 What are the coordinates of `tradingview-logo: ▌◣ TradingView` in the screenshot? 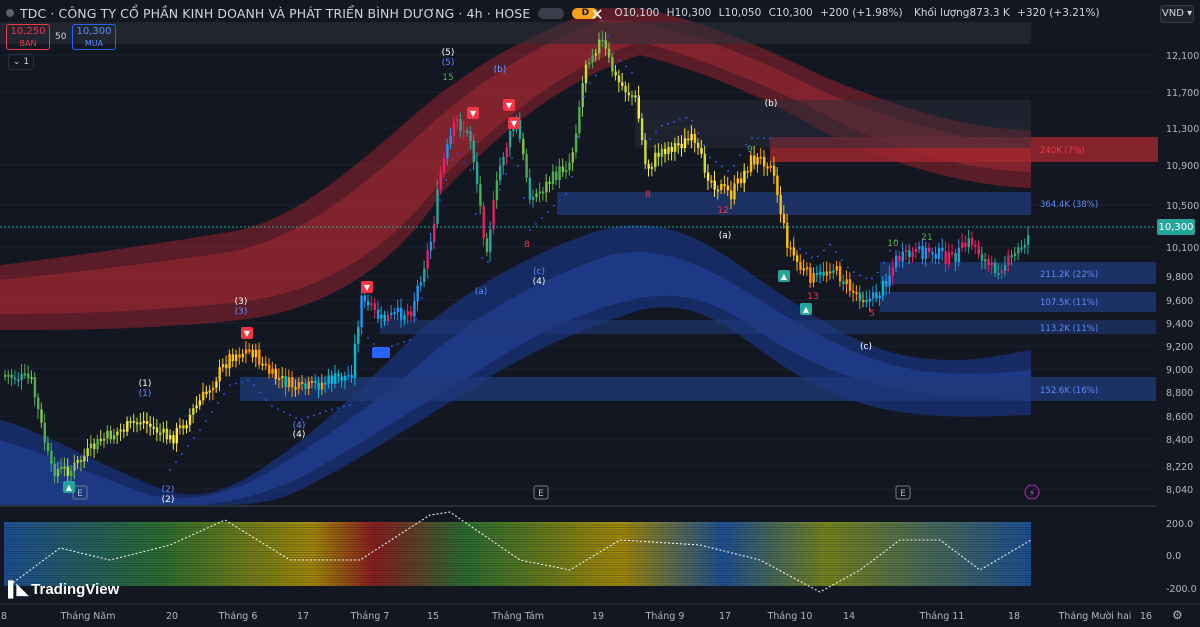 It's located at (63, 589).